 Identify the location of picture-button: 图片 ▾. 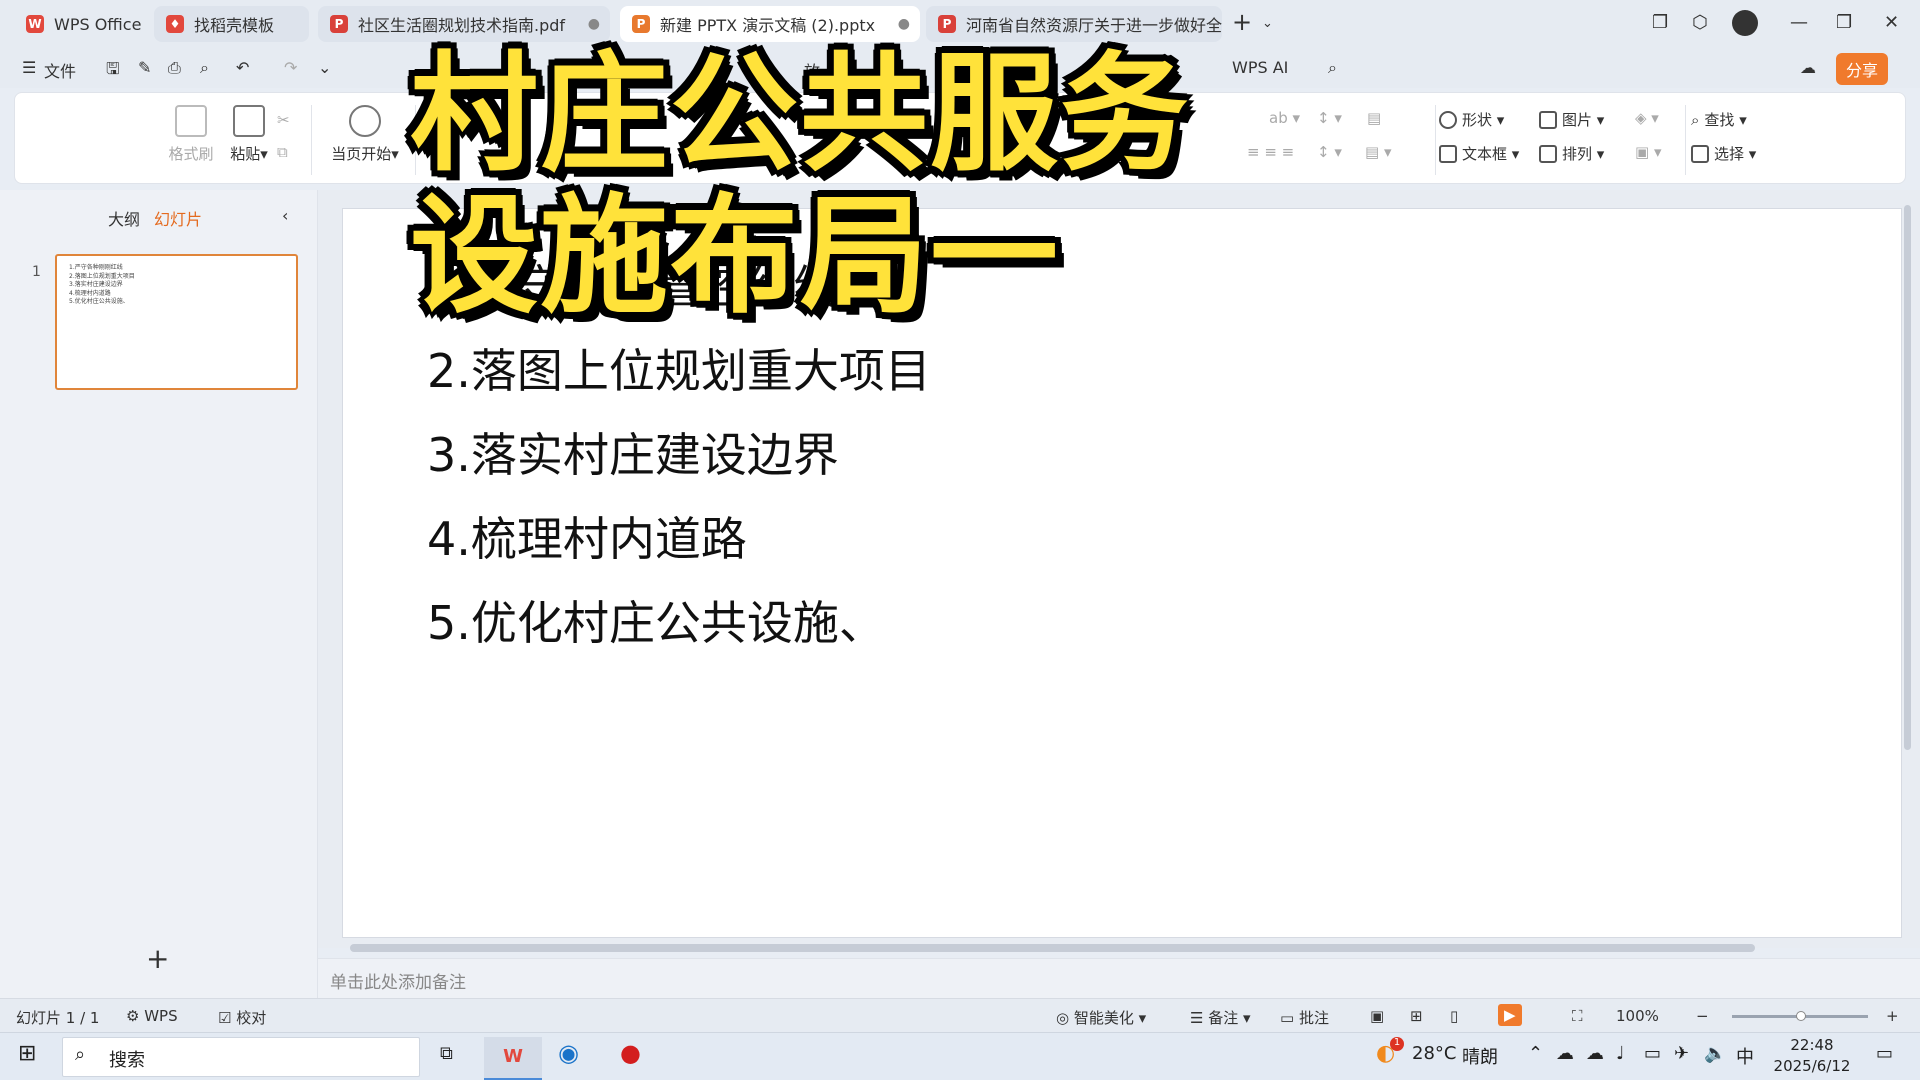
(1571, 119).